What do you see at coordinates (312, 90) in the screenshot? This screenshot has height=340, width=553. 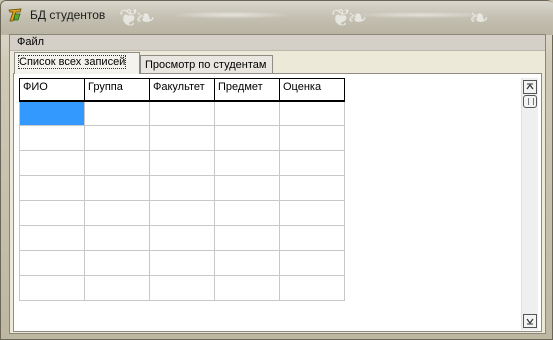 I see `column-header-grade: Оценка` at bounding box center [312, 90].